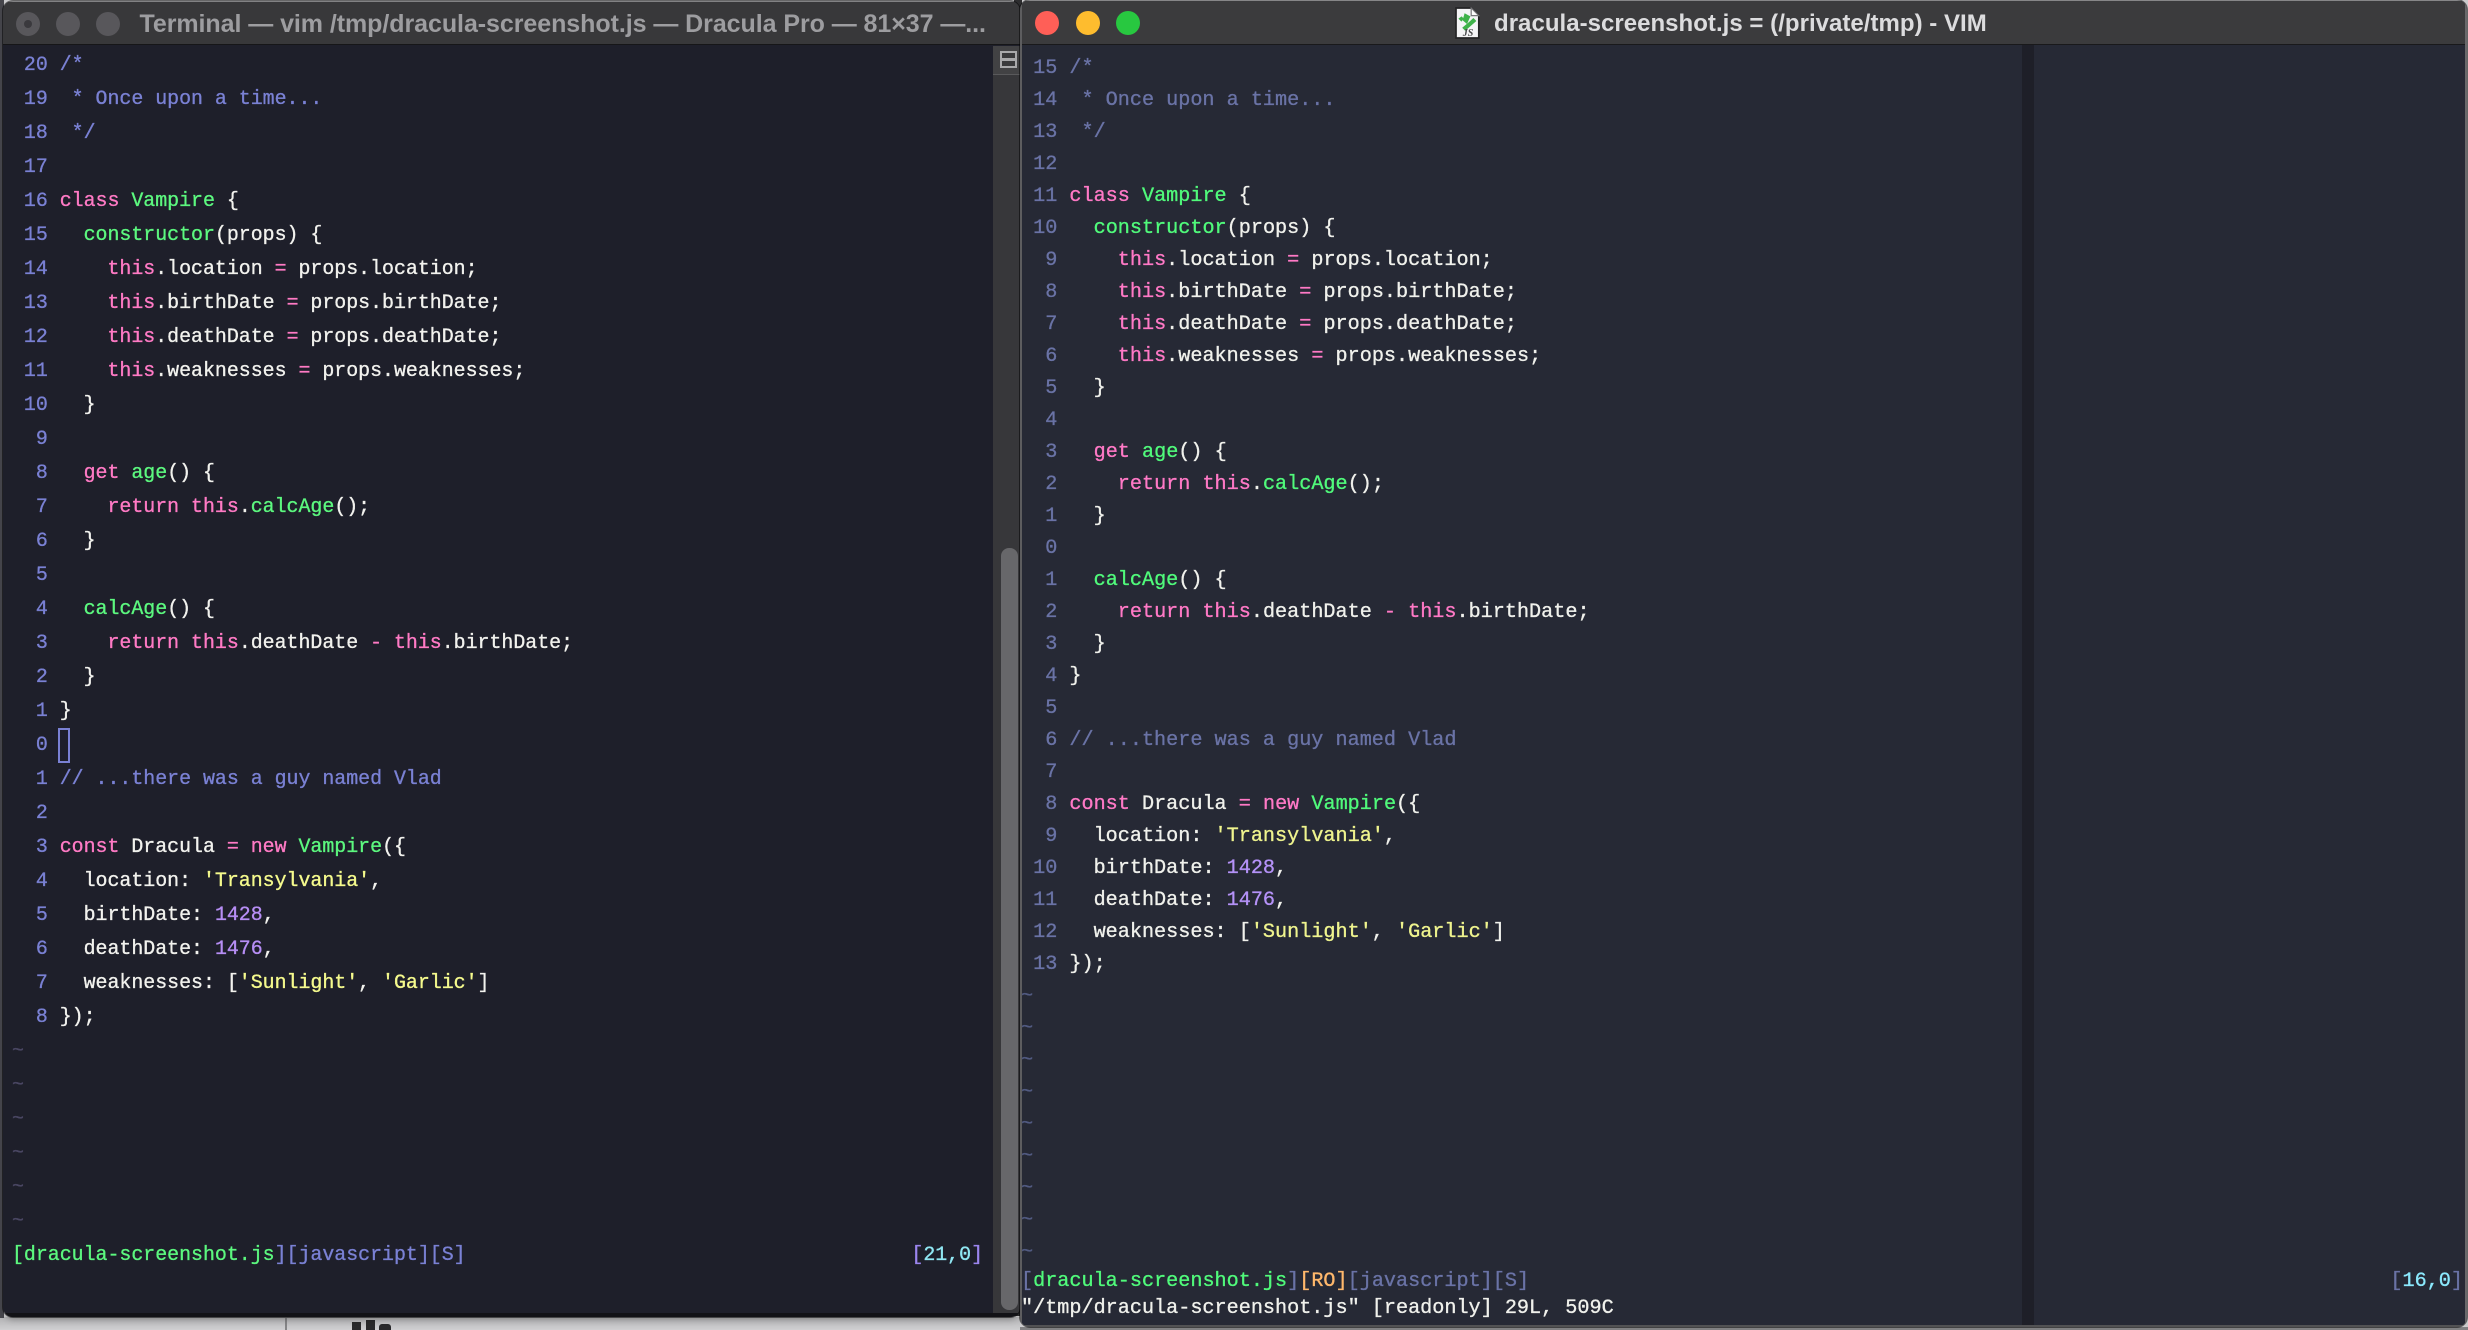 This screenshot has width=2468, height=1330. I want to click on svg-text: JS, so click(1468, 33).